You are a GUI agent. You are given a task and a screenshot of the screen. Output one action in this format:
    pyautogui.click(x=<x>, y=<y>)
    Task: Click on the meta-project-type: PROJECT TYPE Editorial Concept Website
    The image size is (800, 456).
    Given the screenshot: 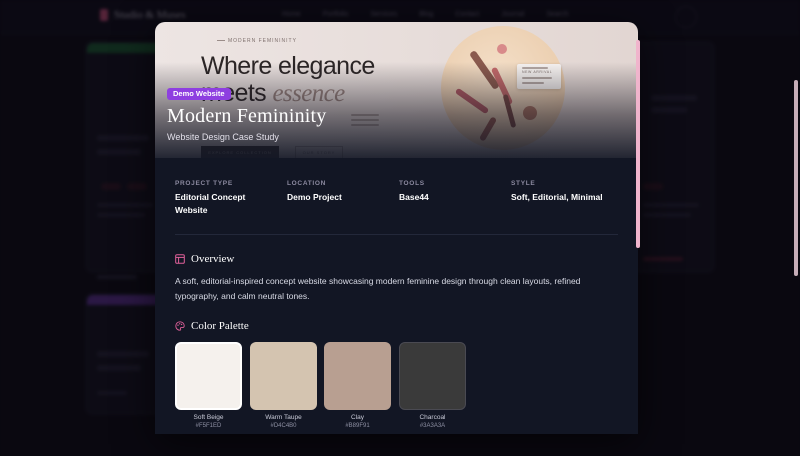 What is the action you would take?
    pyautogui.click(x=227, y=198)
    